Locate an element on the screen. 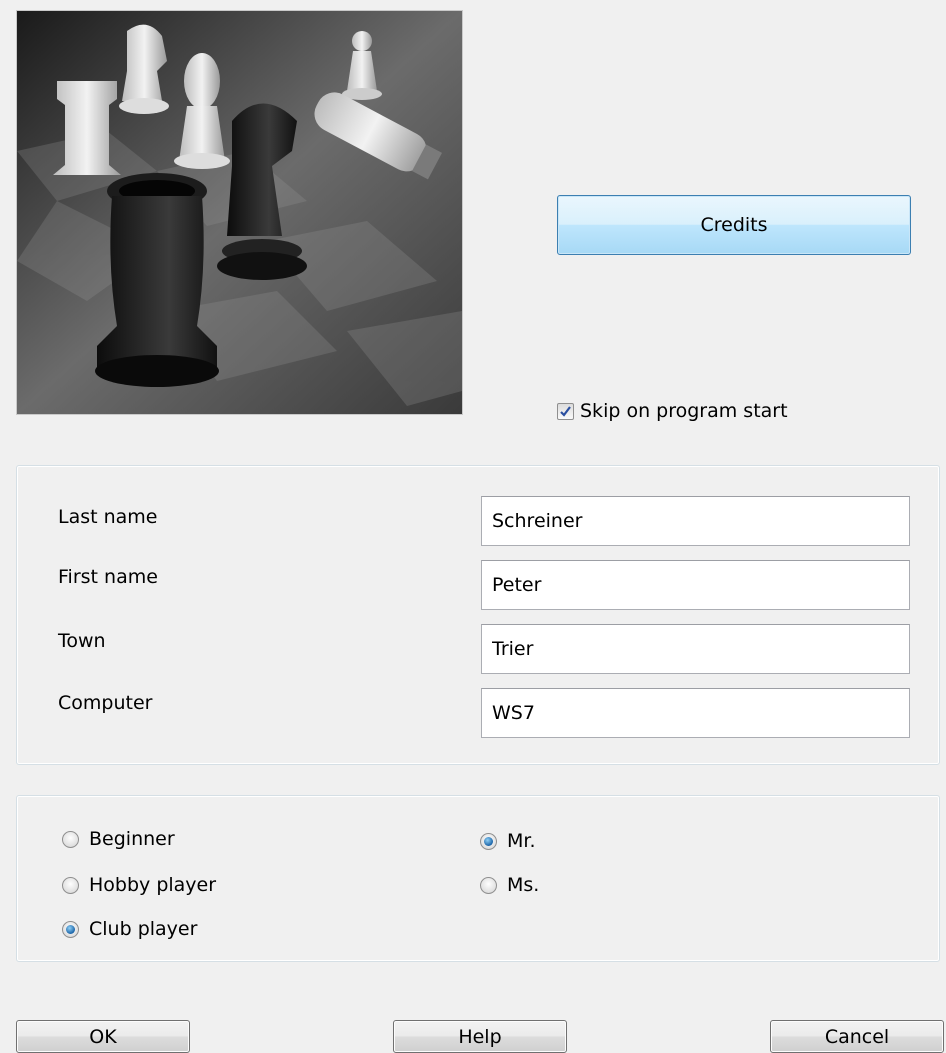 The height and width of the screenshot is (1053, 946). first-name-input is located at coordinates (695, 585).